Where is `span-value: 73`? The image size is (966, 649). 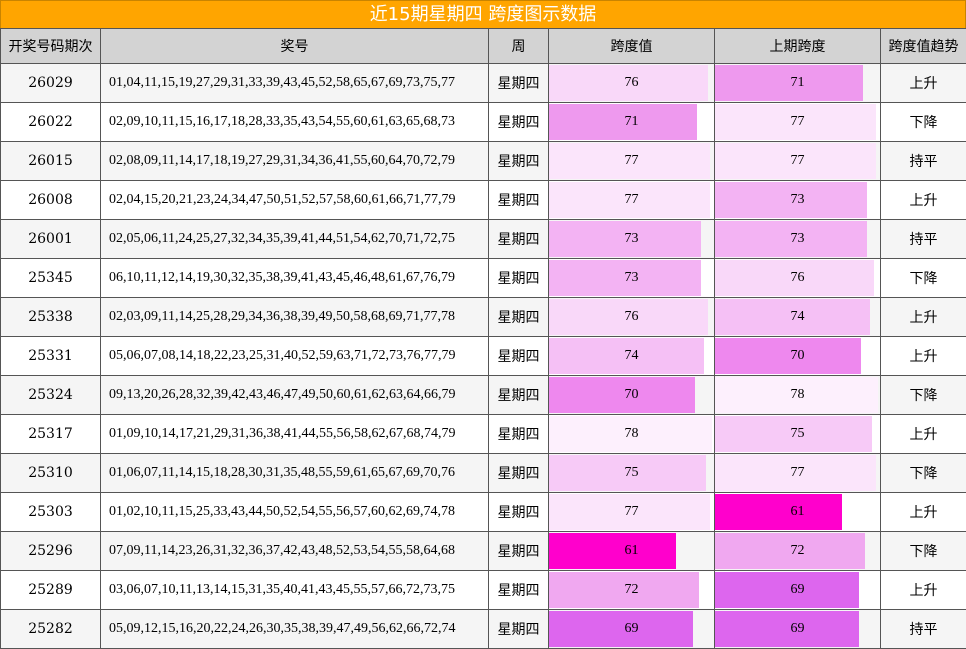 span-value: 73 is located at coordinates (631, 278).